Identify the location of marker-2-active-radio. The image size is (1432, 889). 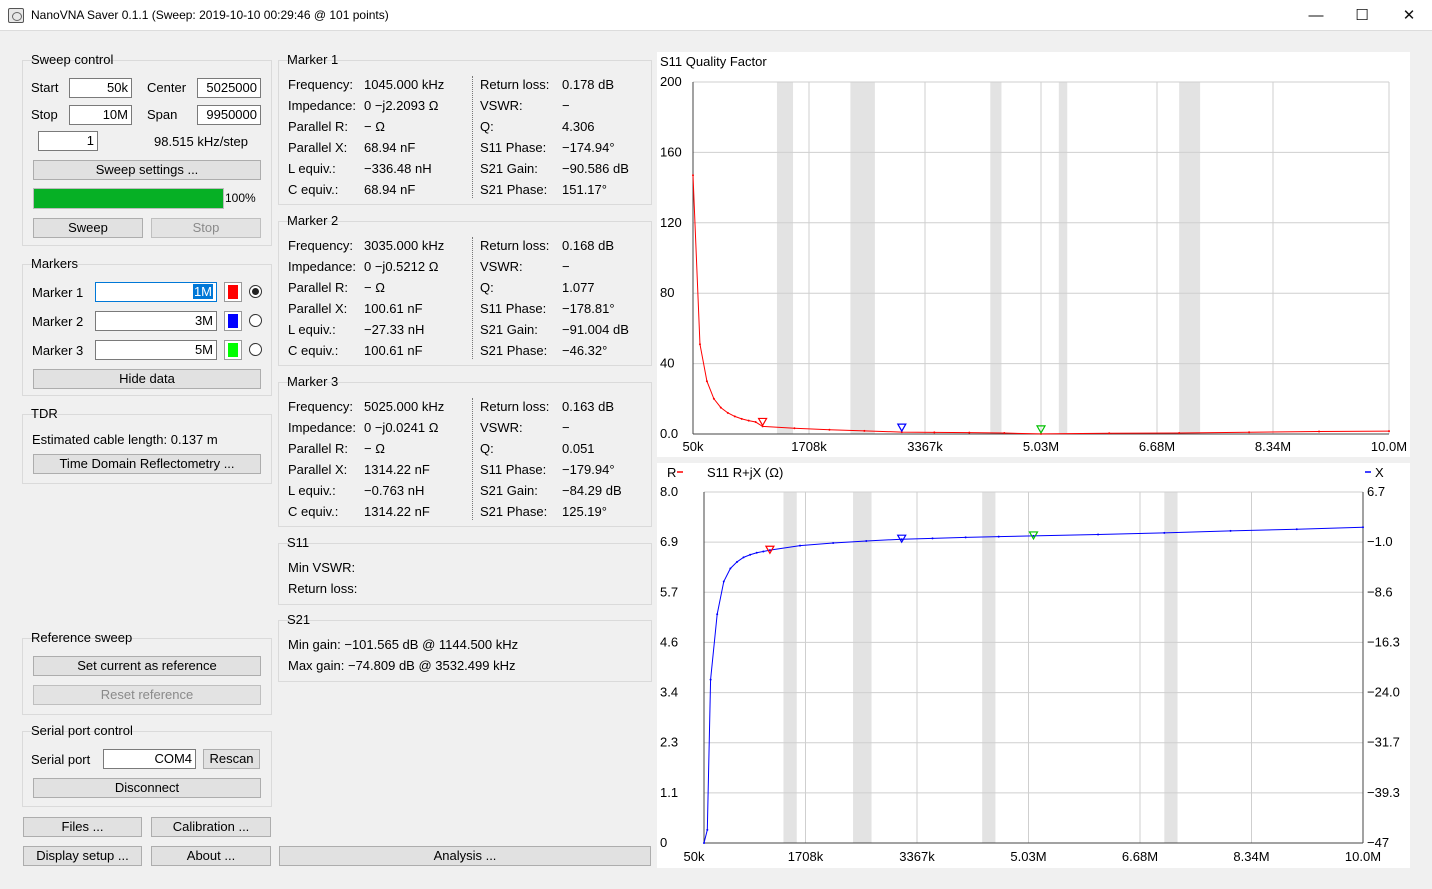
(255, 320).